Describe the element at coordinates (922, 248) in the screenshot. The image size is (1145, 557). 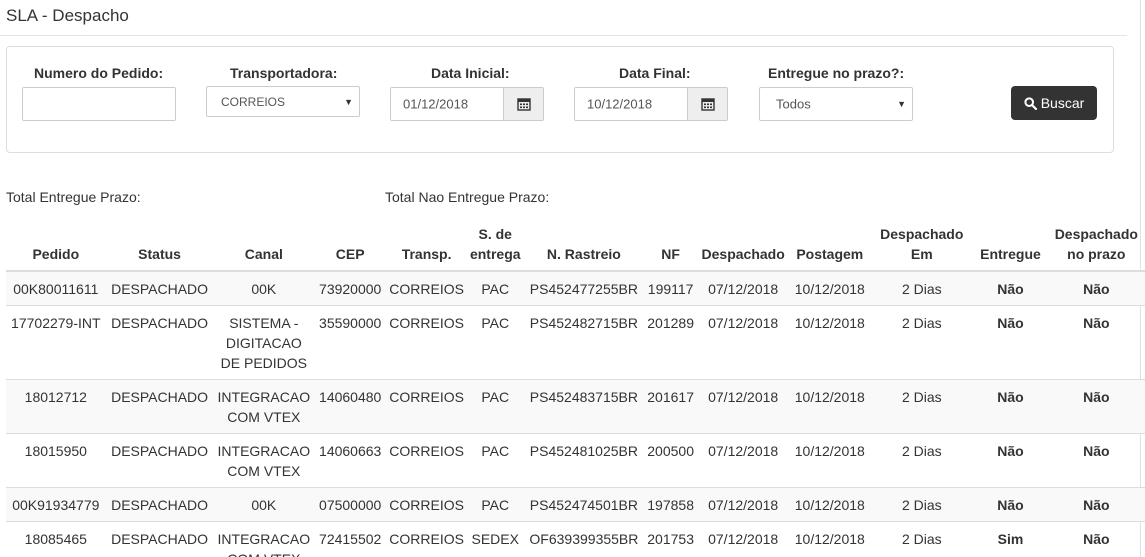
I see `column-header: Despachado Em` at that location.